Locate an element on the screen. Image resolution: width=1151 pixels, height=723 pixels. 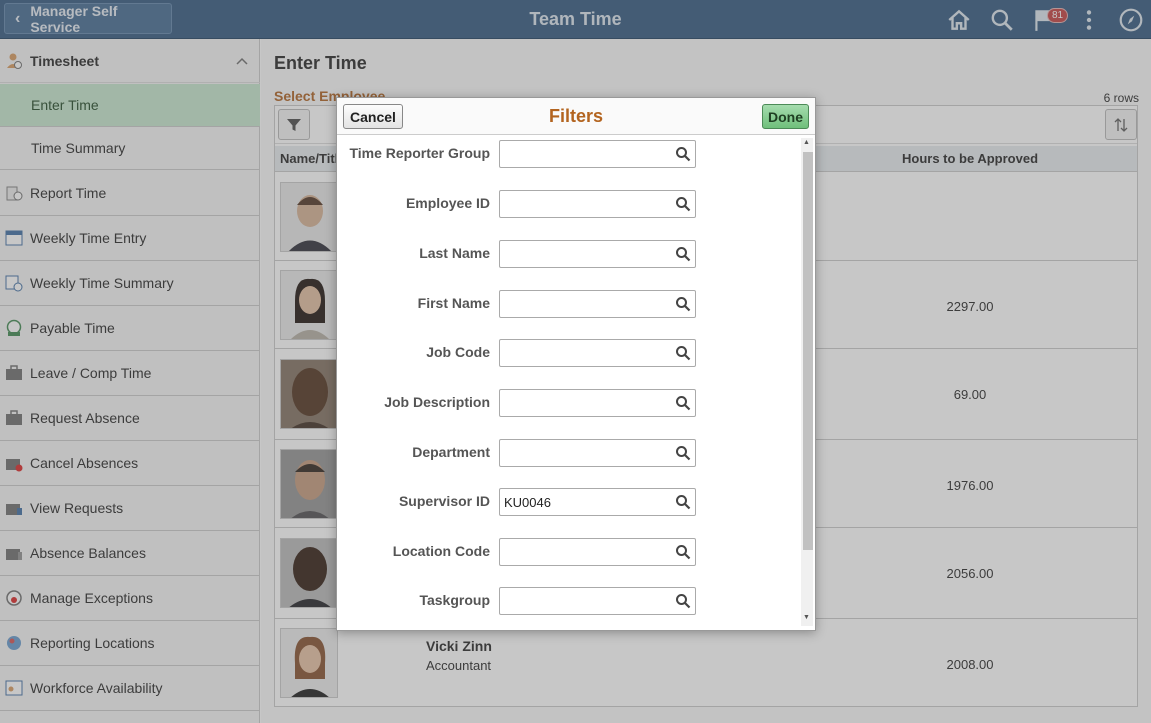
job-description-input is located at coordinates (597, 403).